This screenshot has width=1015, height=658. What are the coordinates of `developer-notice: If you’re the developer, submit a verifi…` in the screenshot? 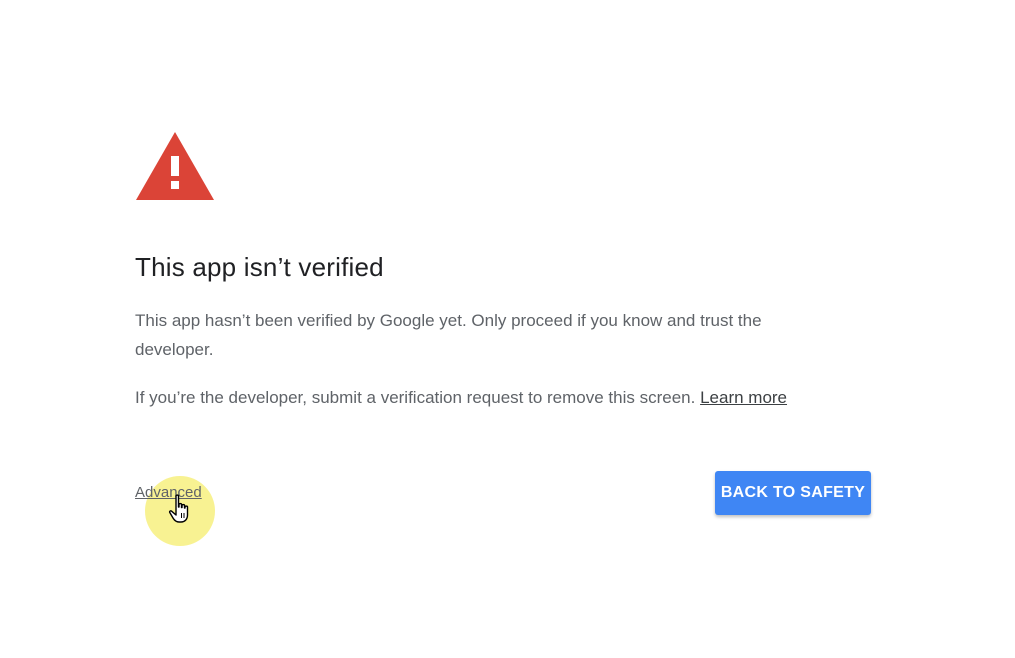 It's located at (485, 397).